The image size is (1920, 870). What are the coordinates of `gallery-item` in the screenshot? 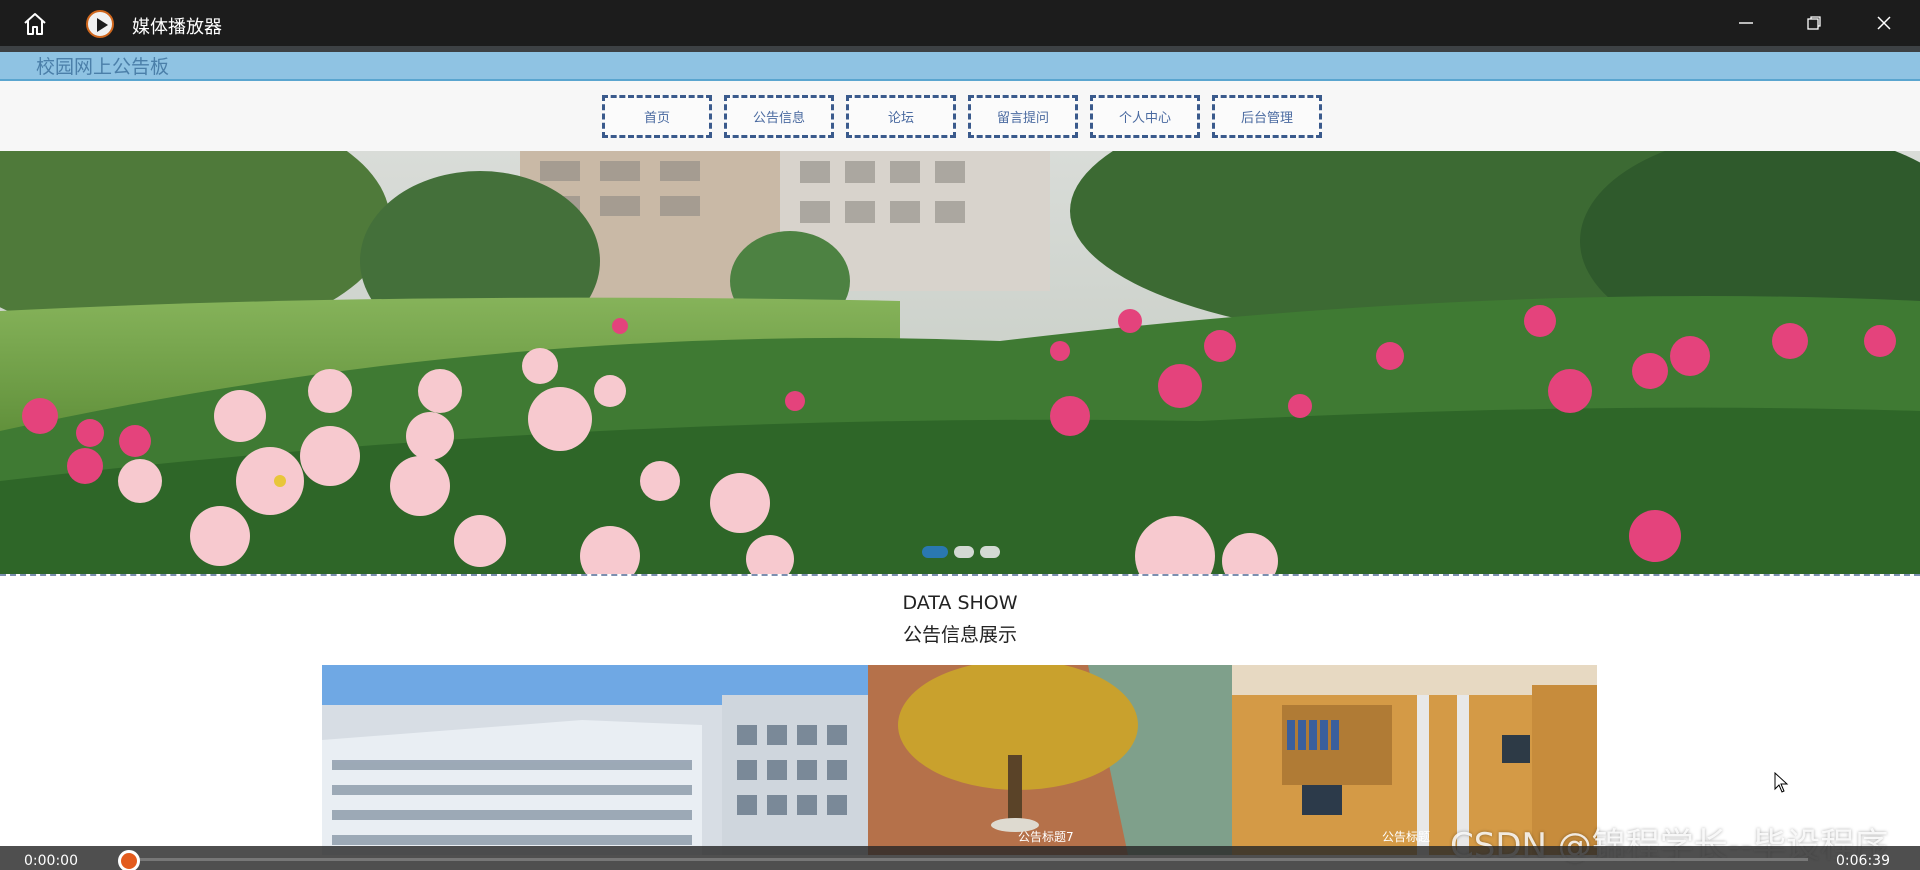 It's located at (595, 760).